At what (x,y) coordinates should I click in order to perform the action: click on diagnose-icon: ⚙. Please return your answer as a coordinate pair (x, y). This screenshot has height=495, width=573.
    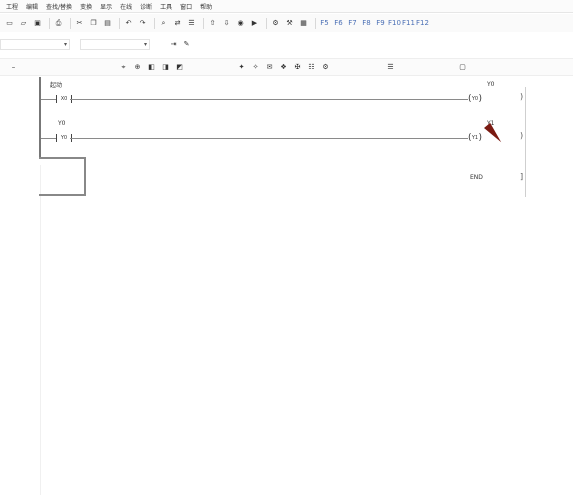
    Looking at the image, I should click on (275, 23).